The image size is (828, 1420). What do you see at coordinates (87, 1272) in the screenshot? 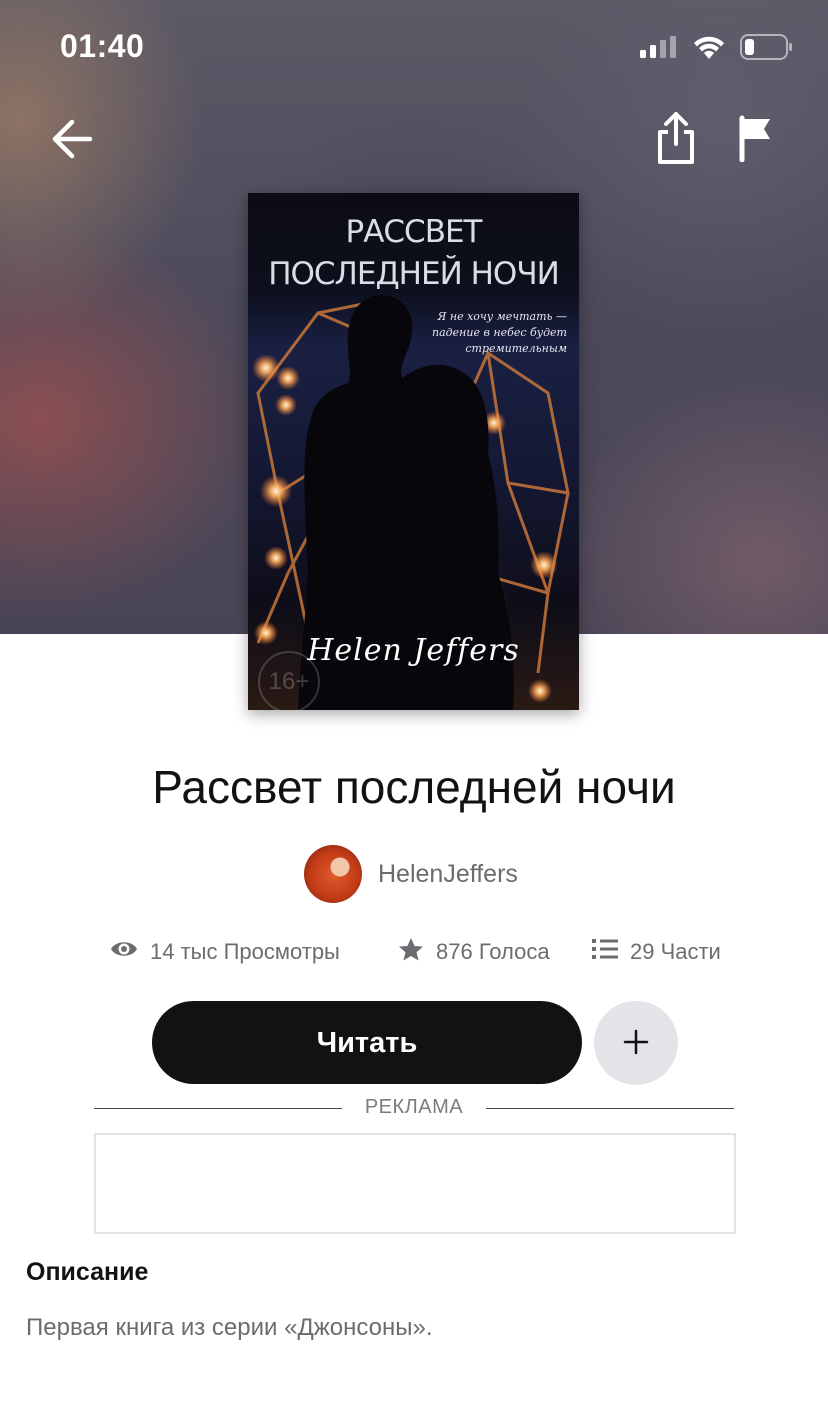
I see `description-heading: Описание` at bounding box center [87, 1272].